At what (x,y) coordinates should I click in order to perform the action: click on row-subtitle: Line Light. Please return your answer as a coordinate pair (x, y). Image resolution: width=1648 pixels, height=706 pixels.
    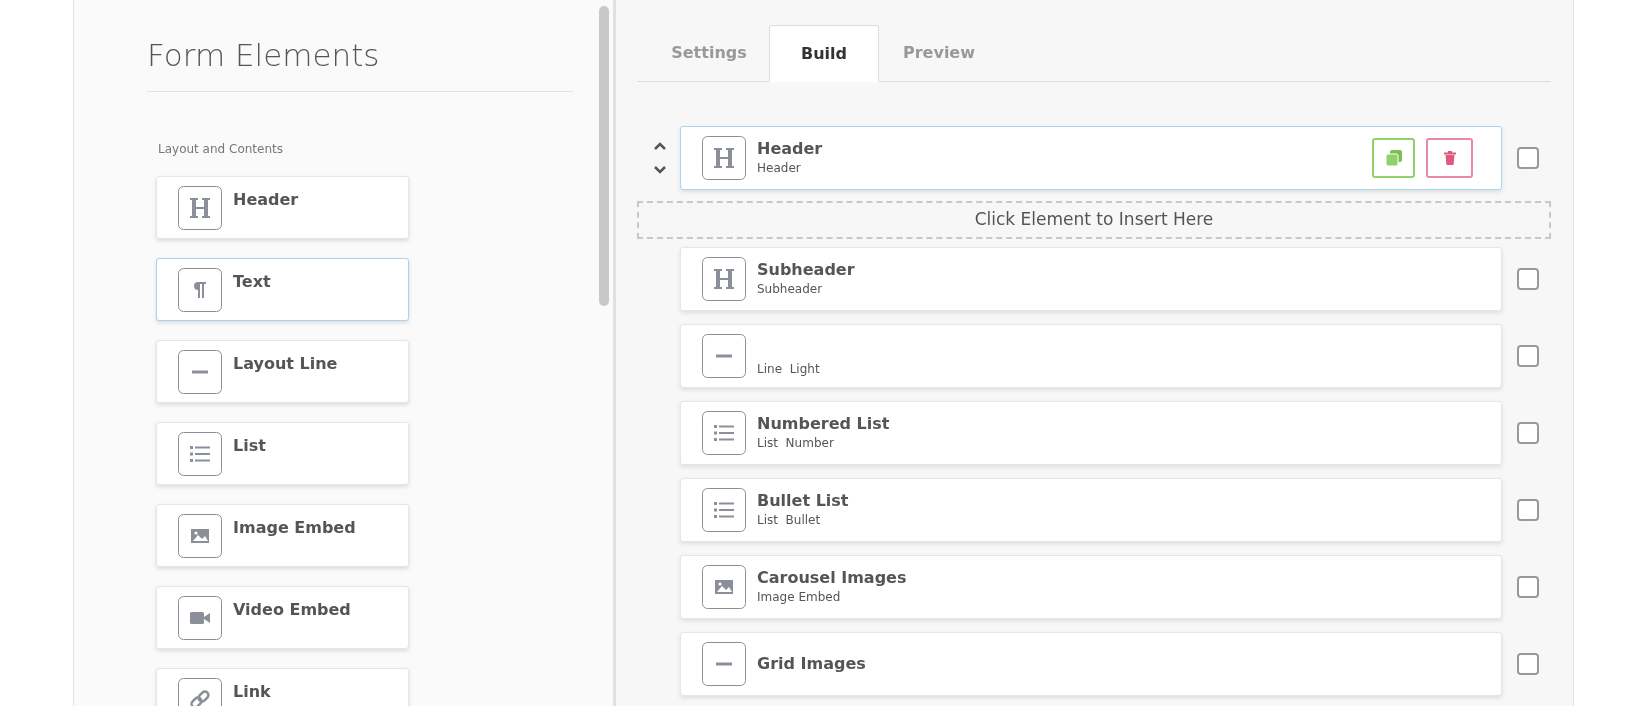
    Looking at the image, I should click on (789, 369).